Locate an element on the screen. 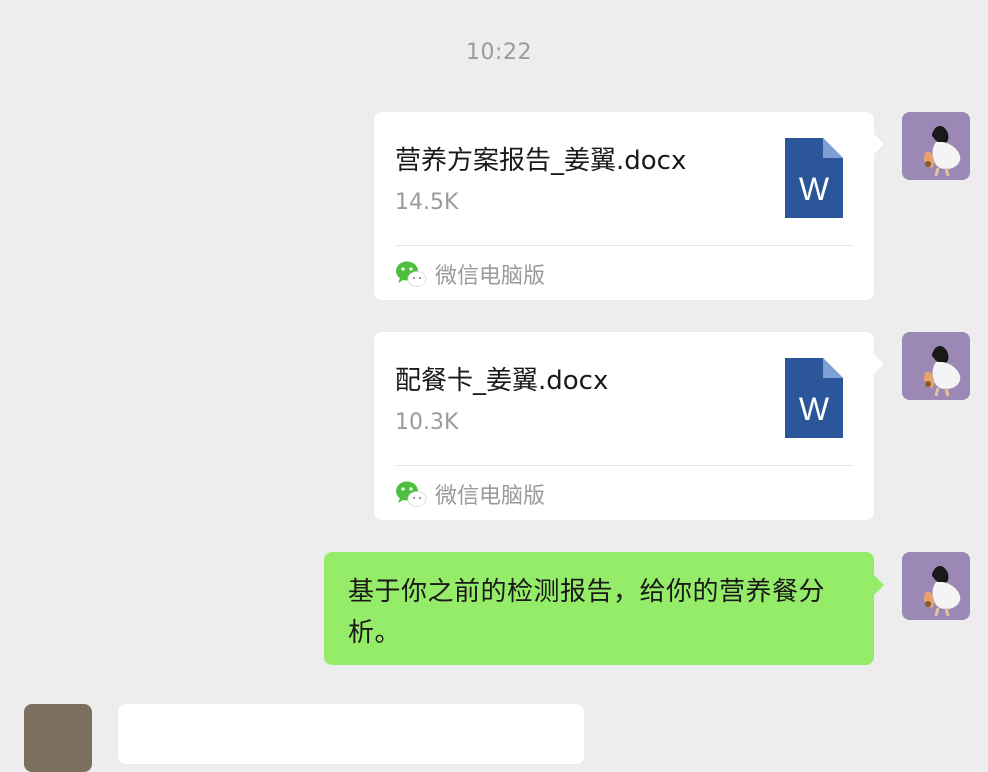 The image size is (988, 772). incoming-message-bubble is located at coordinates (351, 734).